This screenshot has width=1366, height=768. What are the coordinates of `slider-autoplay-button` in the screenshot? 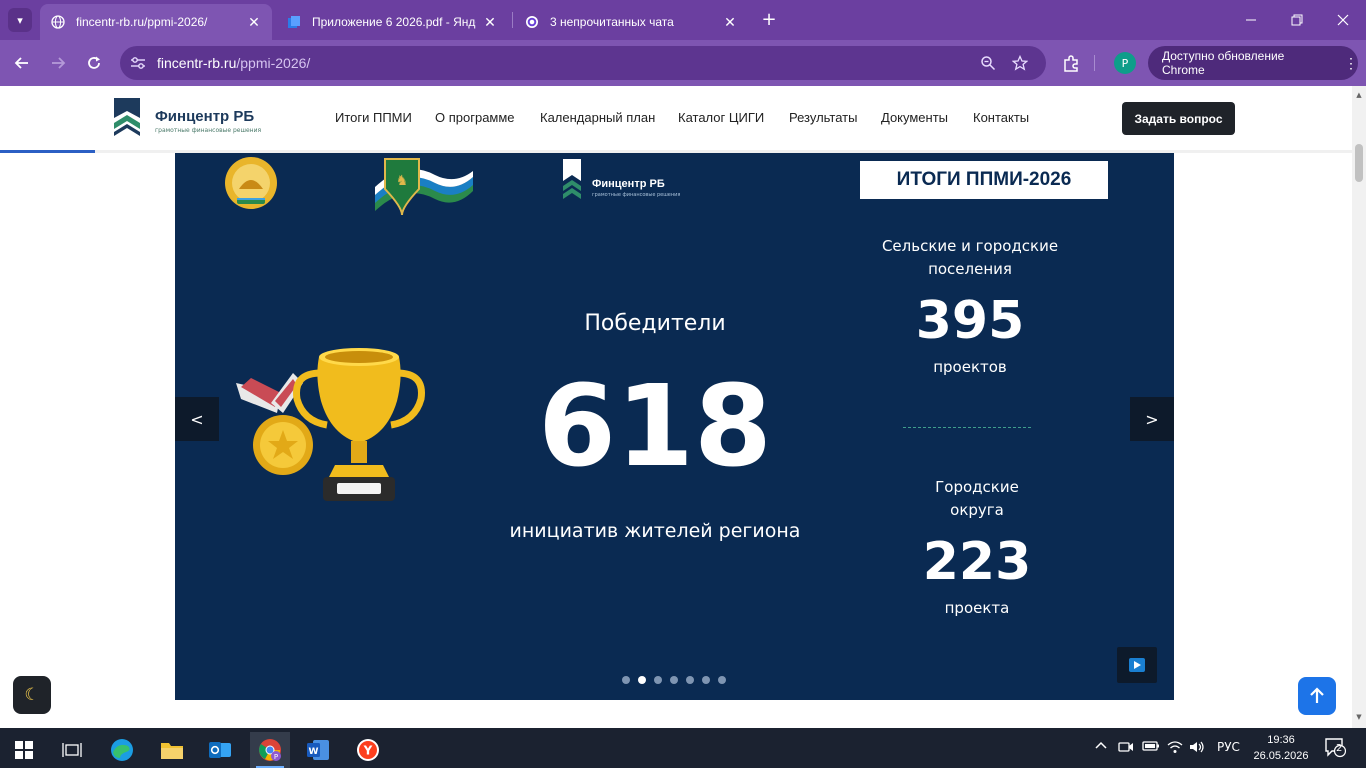 It's located at (1137, 665).